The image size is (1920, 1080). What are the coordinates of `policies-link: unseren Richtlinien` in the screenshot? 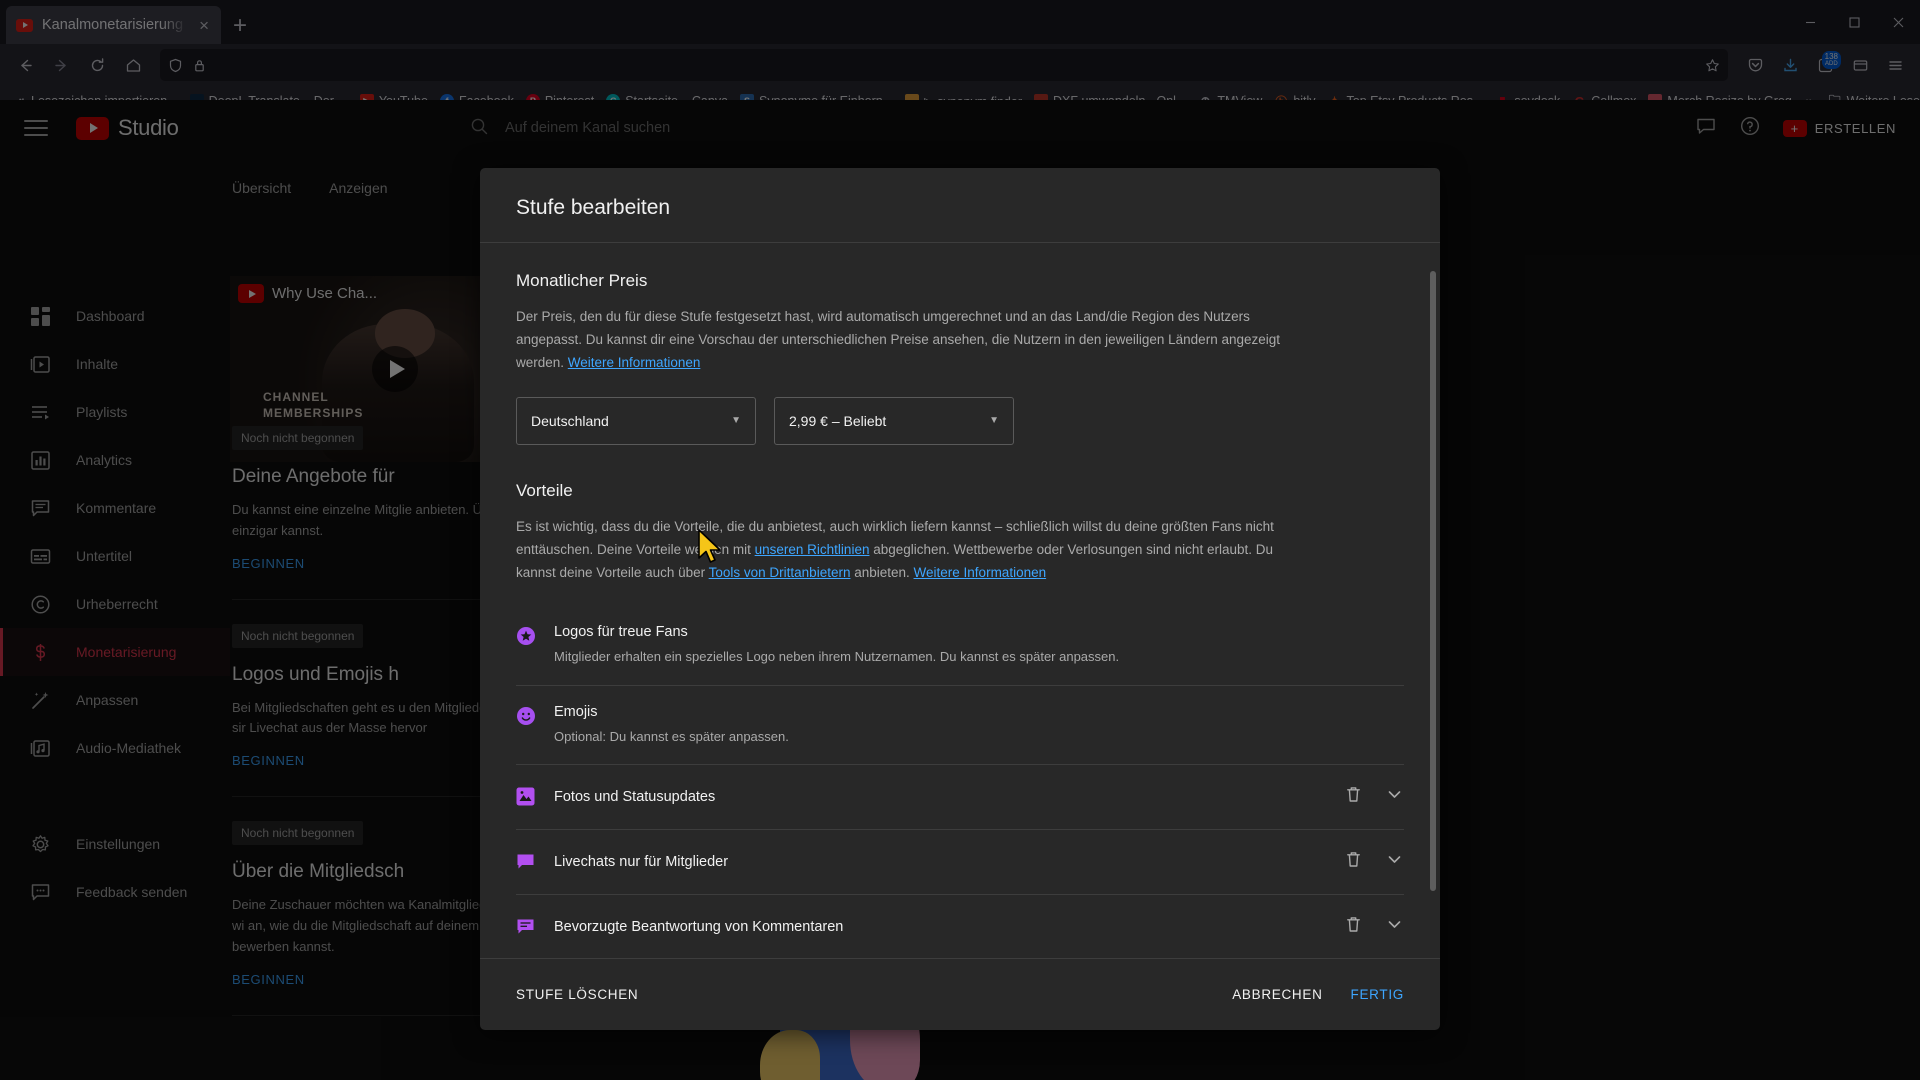 It's located at (812, 549).